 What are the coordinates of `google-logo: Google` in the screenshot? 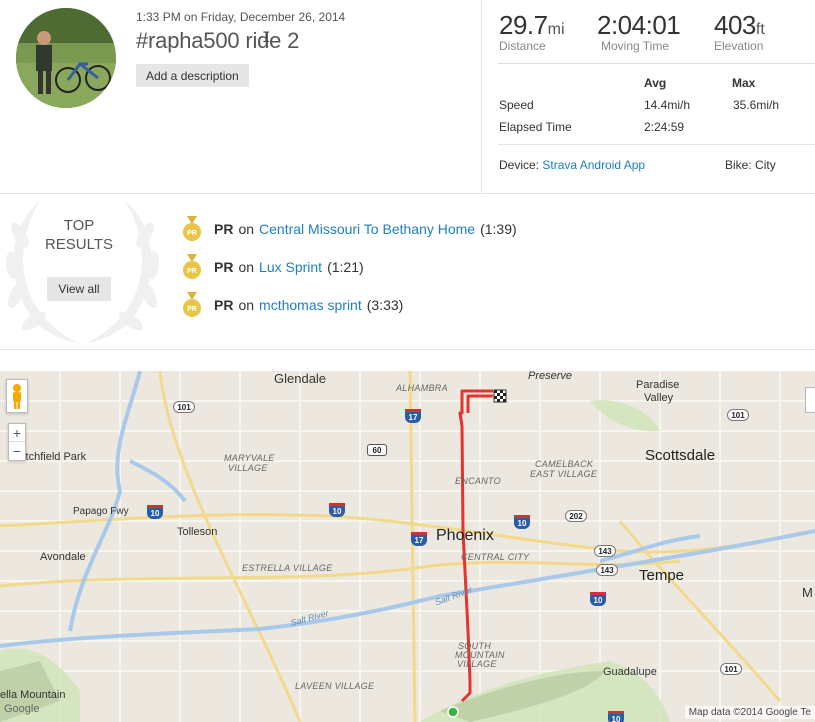 It's located at (22, 709).